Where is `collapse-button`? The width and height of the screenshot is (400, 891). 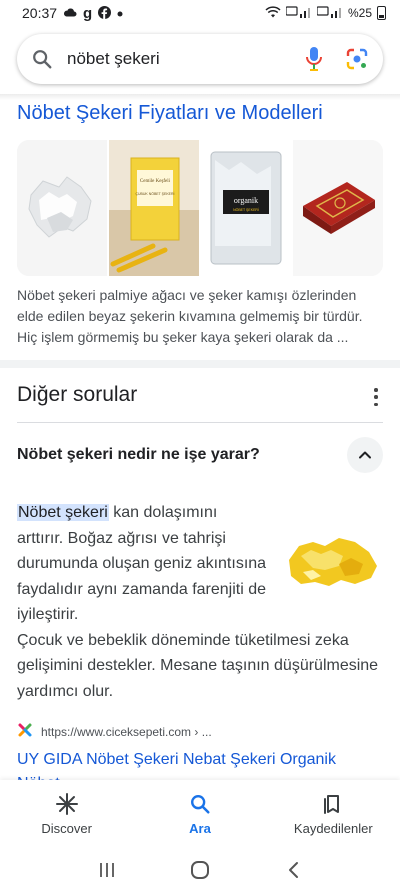
collapse-button is located at coordinates (365, 455).